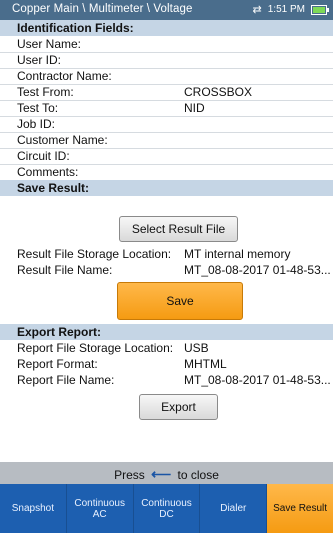  I want to click on section-title: Identification Fields:, so click(75, 28).